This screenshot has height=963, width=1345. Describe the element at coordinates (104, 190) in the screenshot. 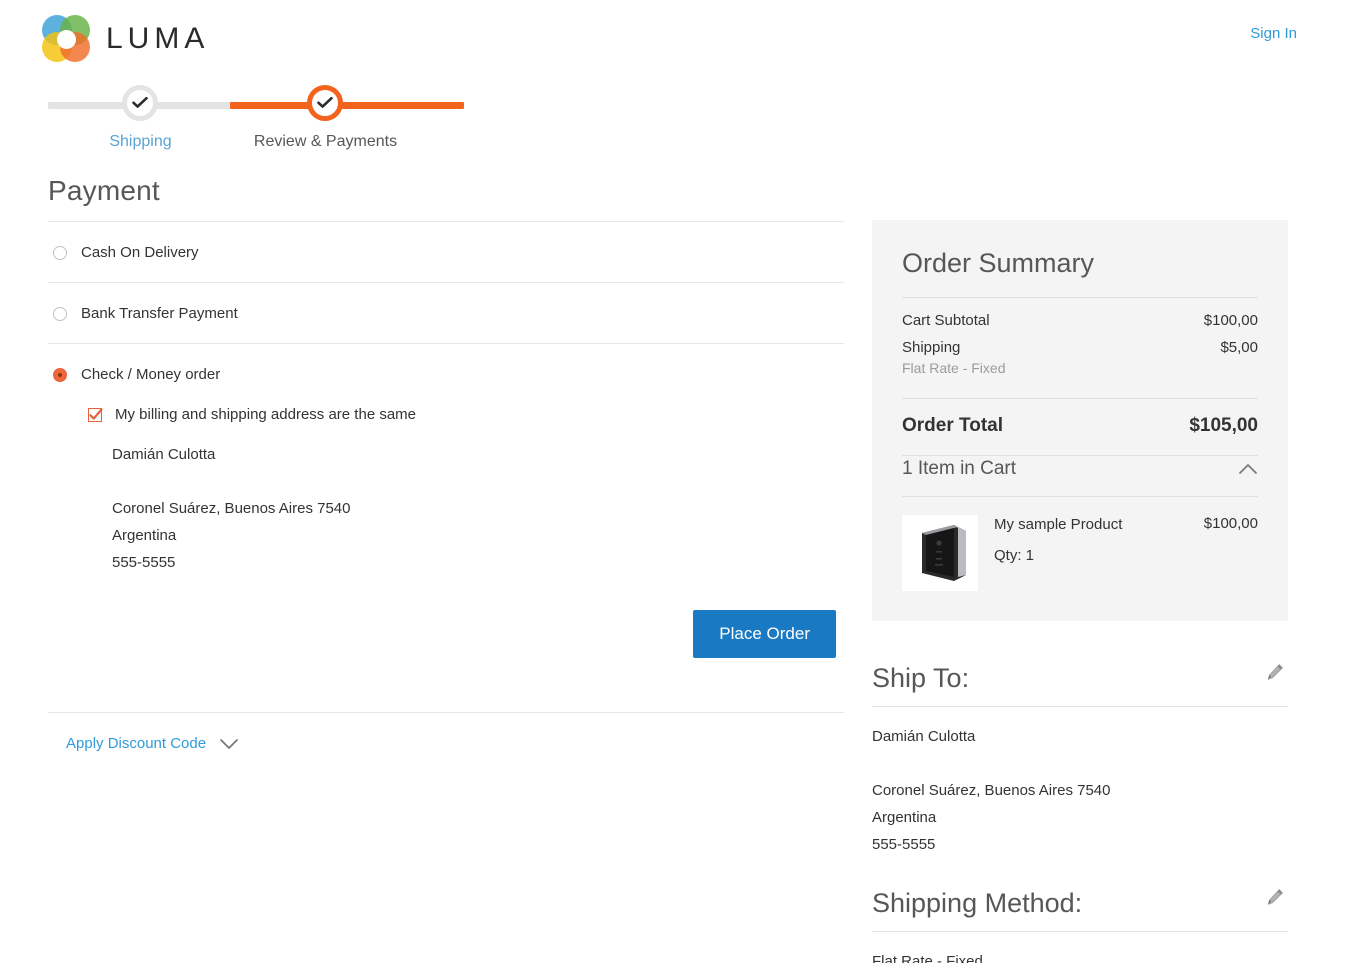

I see `page-title: Payment` at that location.